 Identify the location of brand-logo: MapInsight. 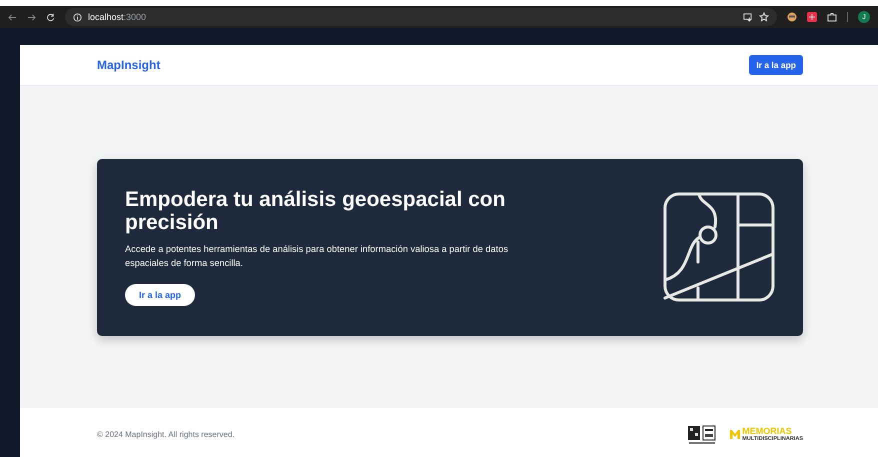
(128, 65).